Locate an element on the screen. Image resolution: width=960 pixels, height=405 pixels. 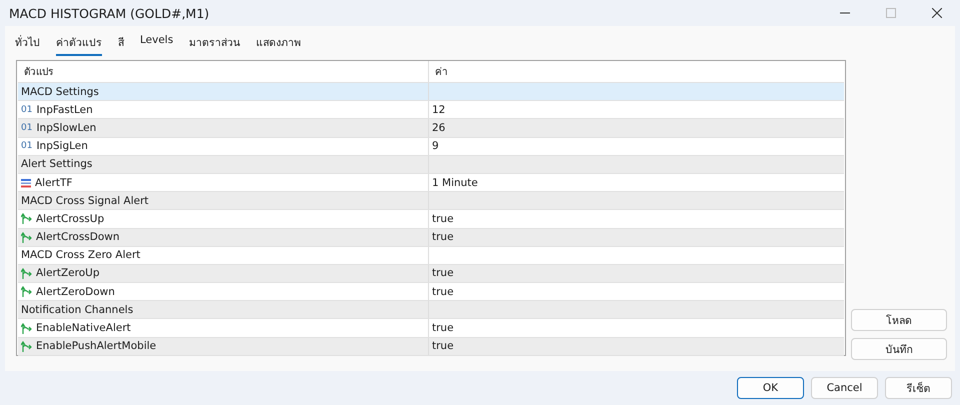
parameter-name: EnableNativeAlert is located at coordinates (83, 328).